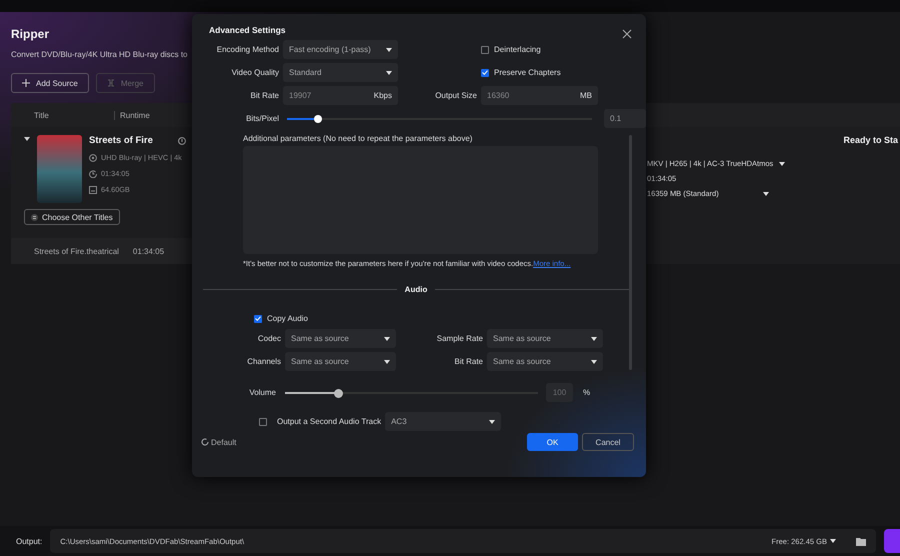  I want to click on checkbox-label: Copy Audio, so click(287, 318).